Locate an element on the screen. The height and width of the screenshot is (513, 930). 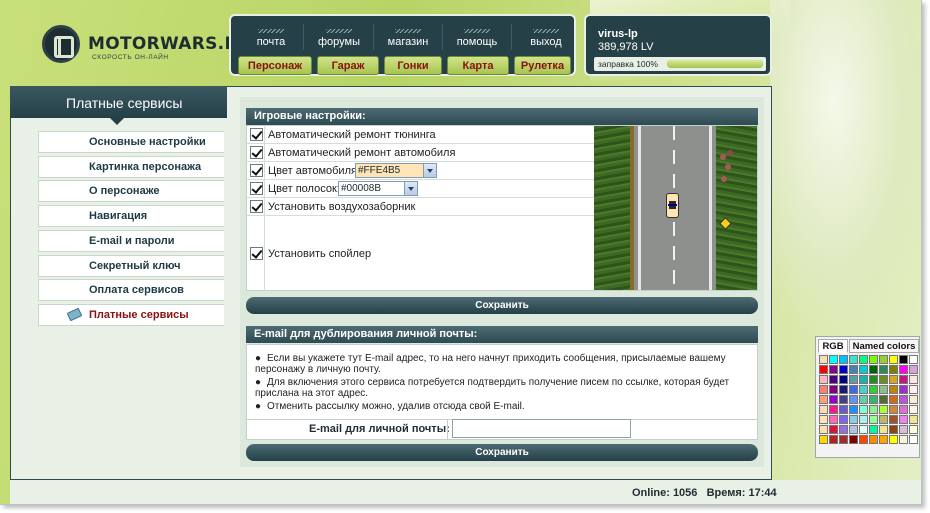
user-name: virus-lp is located at coordinates (618, 34).